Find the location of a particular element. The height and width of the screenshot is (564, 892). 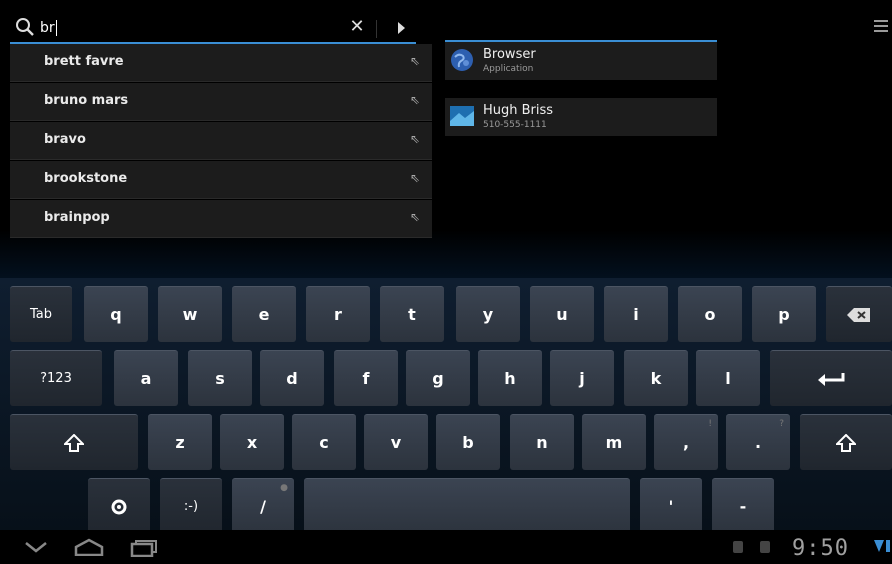

key-symbols: ?123 is located at coordinates (56, 378).